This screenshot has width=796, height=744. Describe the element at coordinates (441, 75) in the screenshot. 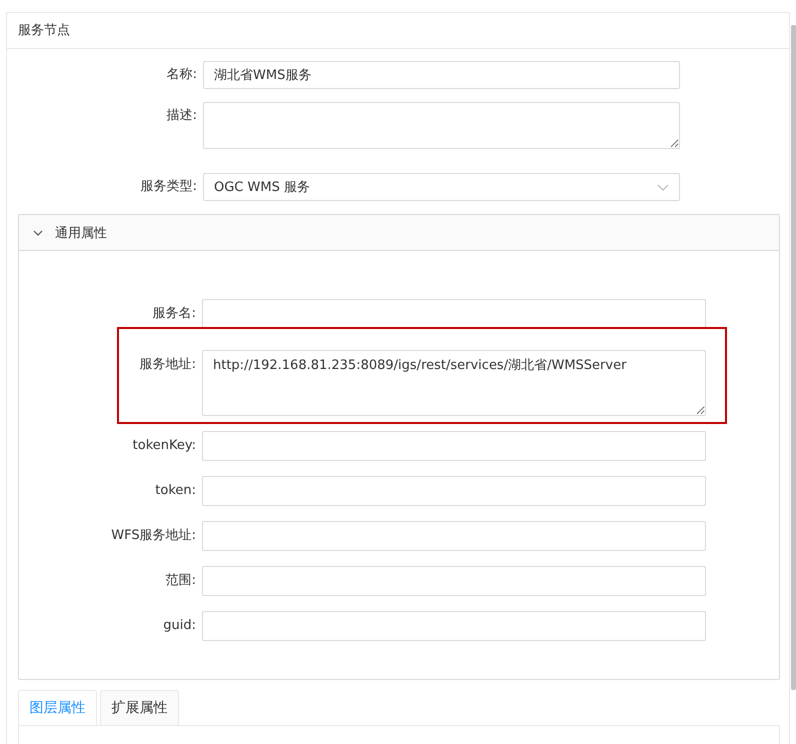

I see `input-field: 湖北省WMS服务` at that location.